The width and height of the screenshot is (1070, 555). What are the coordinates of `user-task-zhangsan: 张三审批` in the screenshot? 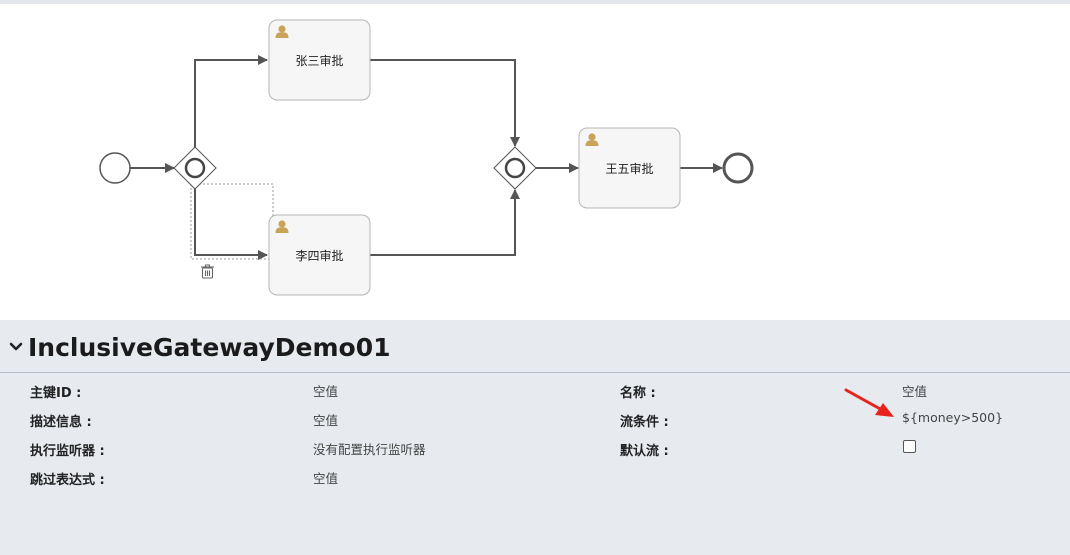 It's located at (319, 60).